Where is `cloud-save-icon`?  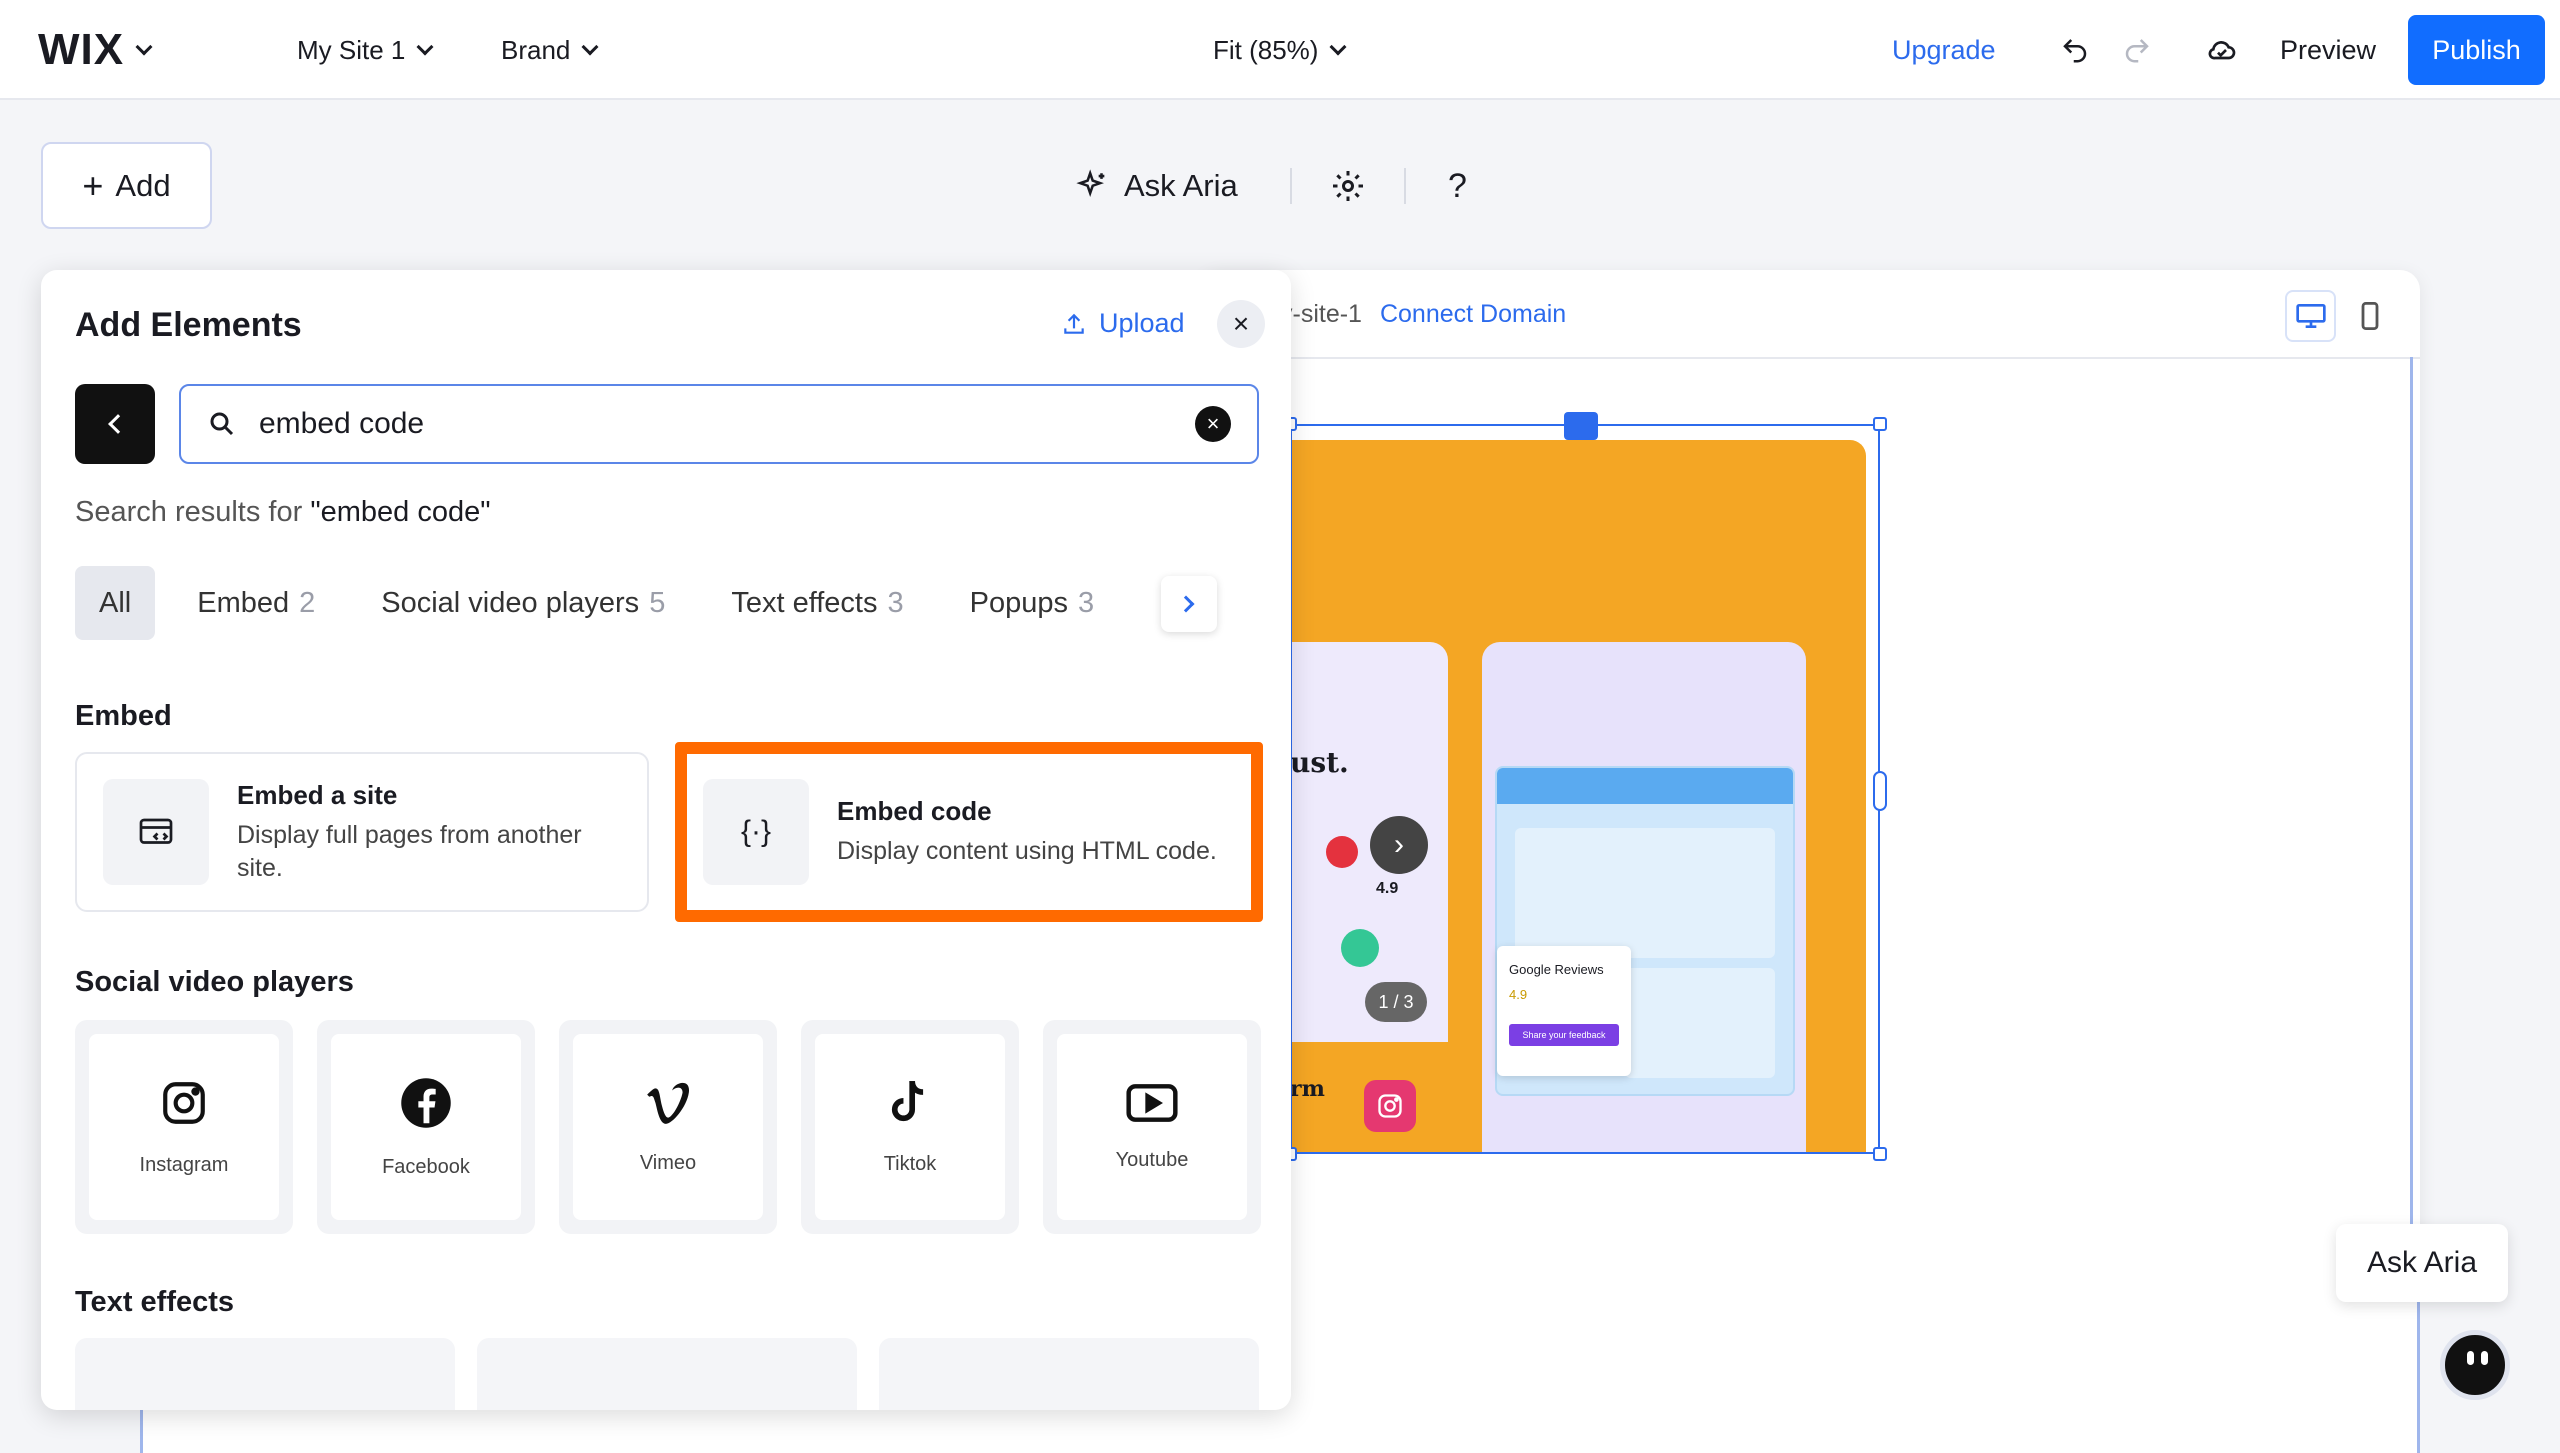
cloud-save-icon is located at coordinates (2222, 50).